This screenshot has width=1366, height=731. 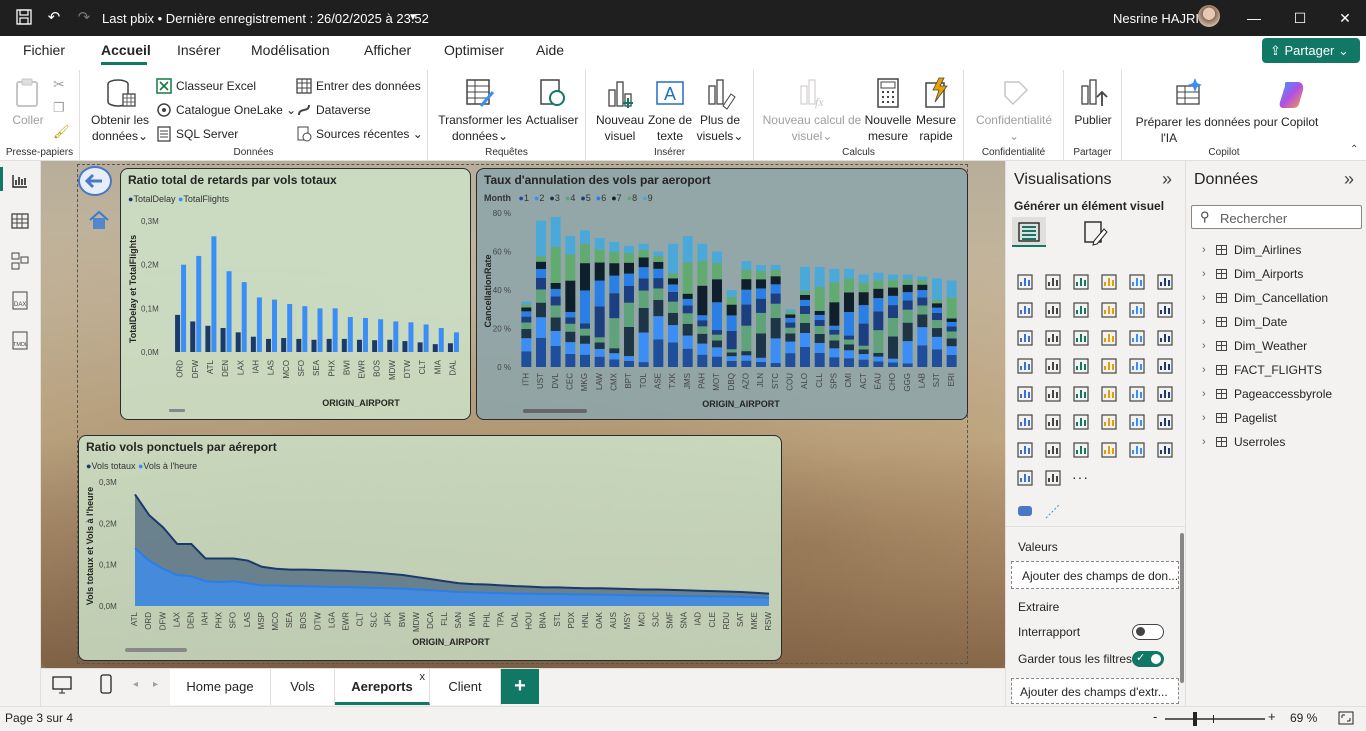 I want to click on arcgis-icon, so click(x=1081, y=450).